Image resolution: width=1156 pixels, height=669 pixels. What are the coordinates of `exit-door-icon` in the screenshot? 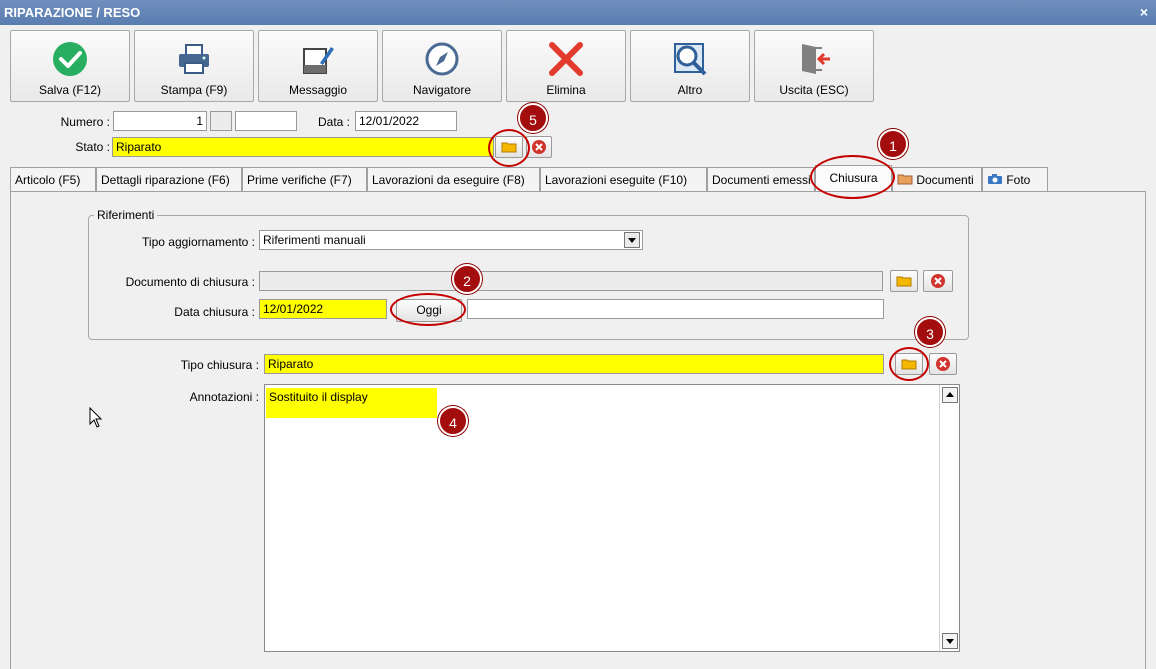 It's located at (816, 59).